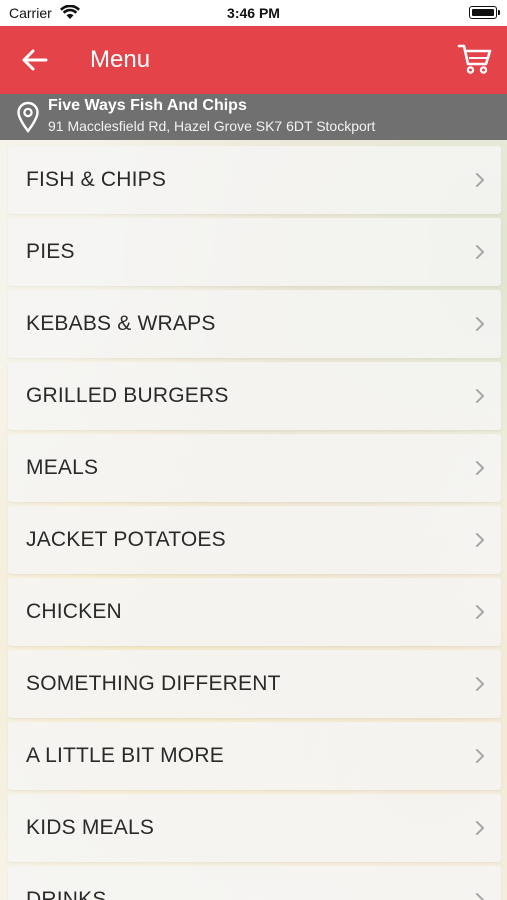 The image size is (507, 900). I want to click on page-title: Menu, so click(120, 59).